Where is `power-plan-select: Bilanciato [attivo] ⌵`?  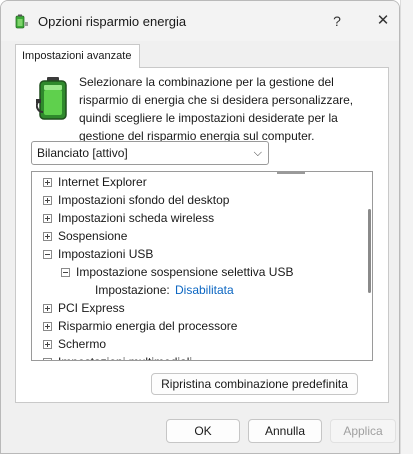 power-plan-select: Bilanciato [attivo] ⌵ is located at coordinates (150, 153).